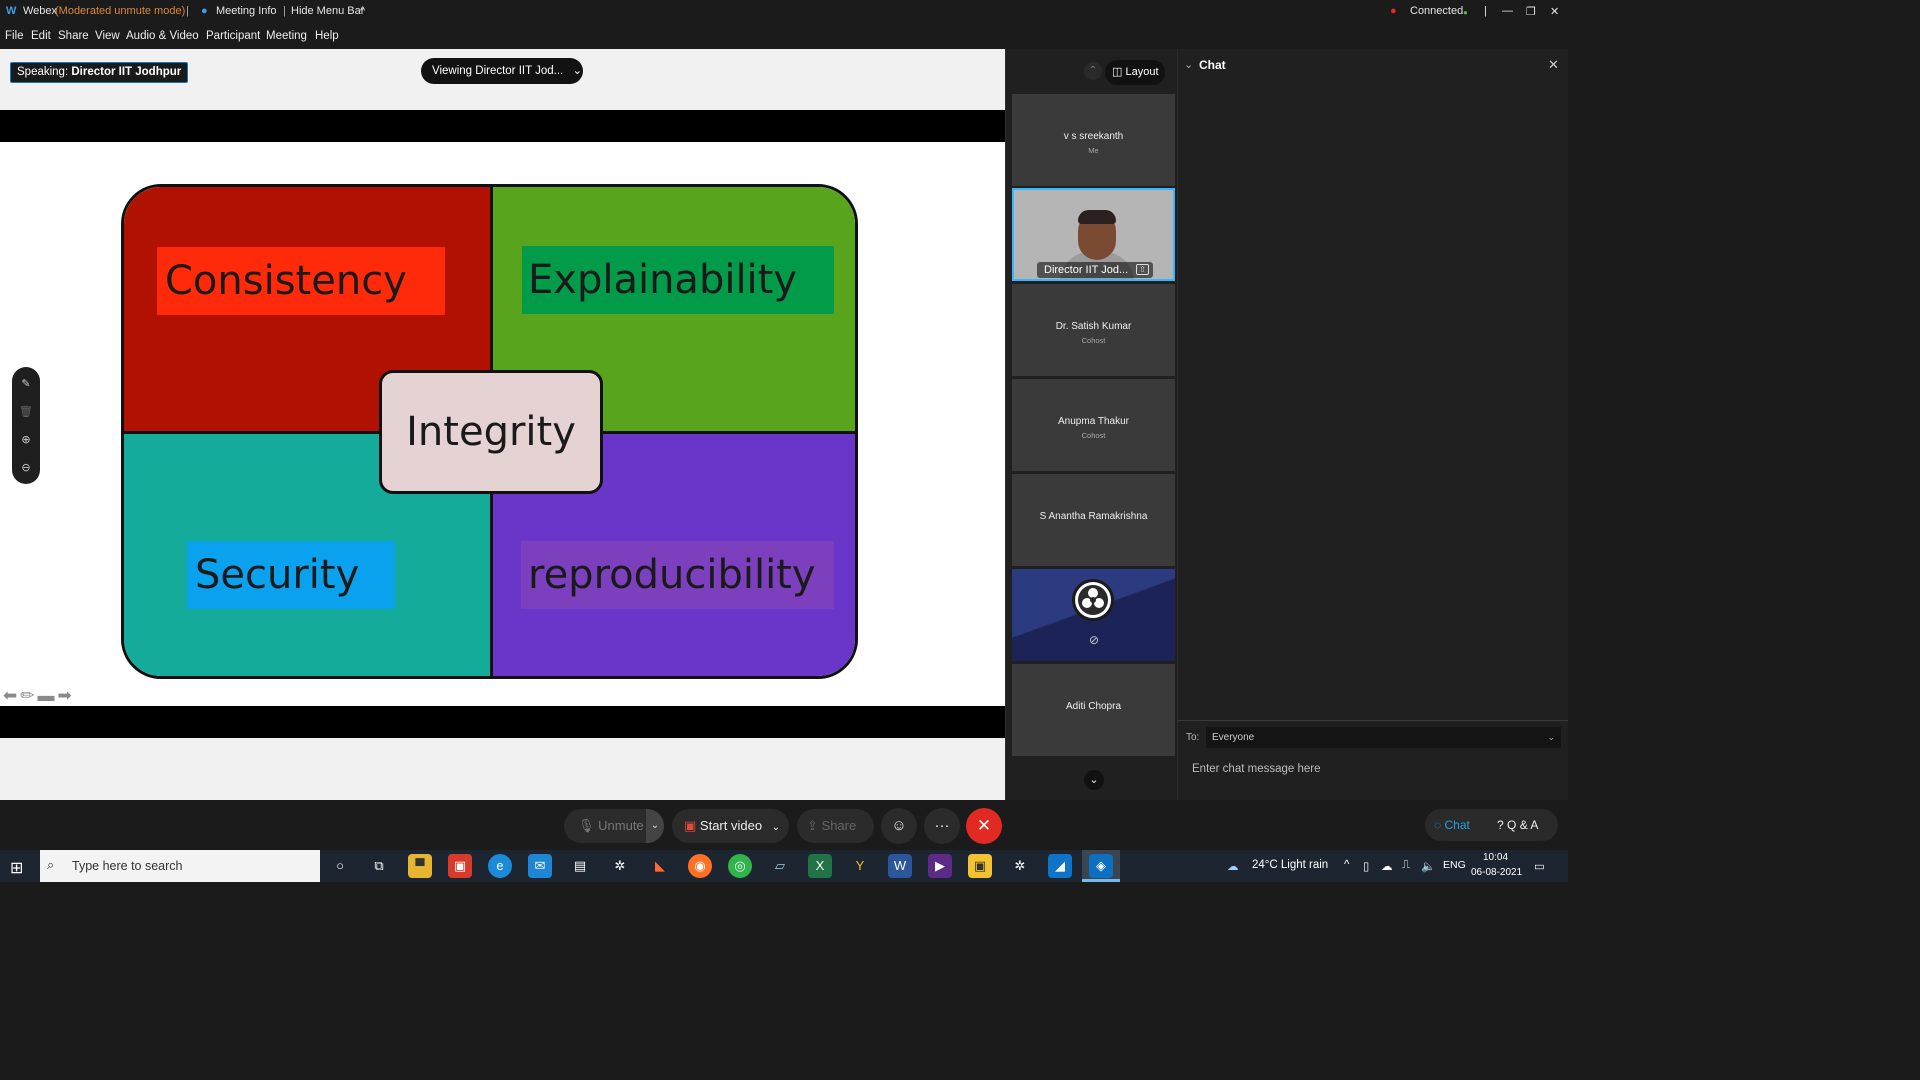 The width and height of the screenshot is (1920, 1080). What do you see at coordinates (730, 826) in the screenshot?
I see `start-video-button: ▣ Start video ⌄` at bounding box center [730, 826].